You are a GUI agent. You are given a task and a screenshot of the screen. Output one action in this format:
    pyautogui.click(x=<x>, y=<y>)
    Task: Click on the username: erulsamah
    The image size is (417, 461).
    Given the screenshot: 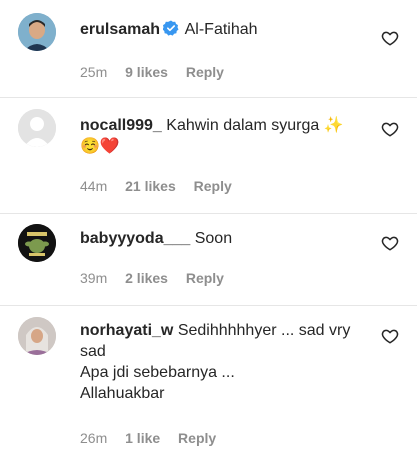 What is the action you would take?
    pyautogui.click(x=120, y=29)
    